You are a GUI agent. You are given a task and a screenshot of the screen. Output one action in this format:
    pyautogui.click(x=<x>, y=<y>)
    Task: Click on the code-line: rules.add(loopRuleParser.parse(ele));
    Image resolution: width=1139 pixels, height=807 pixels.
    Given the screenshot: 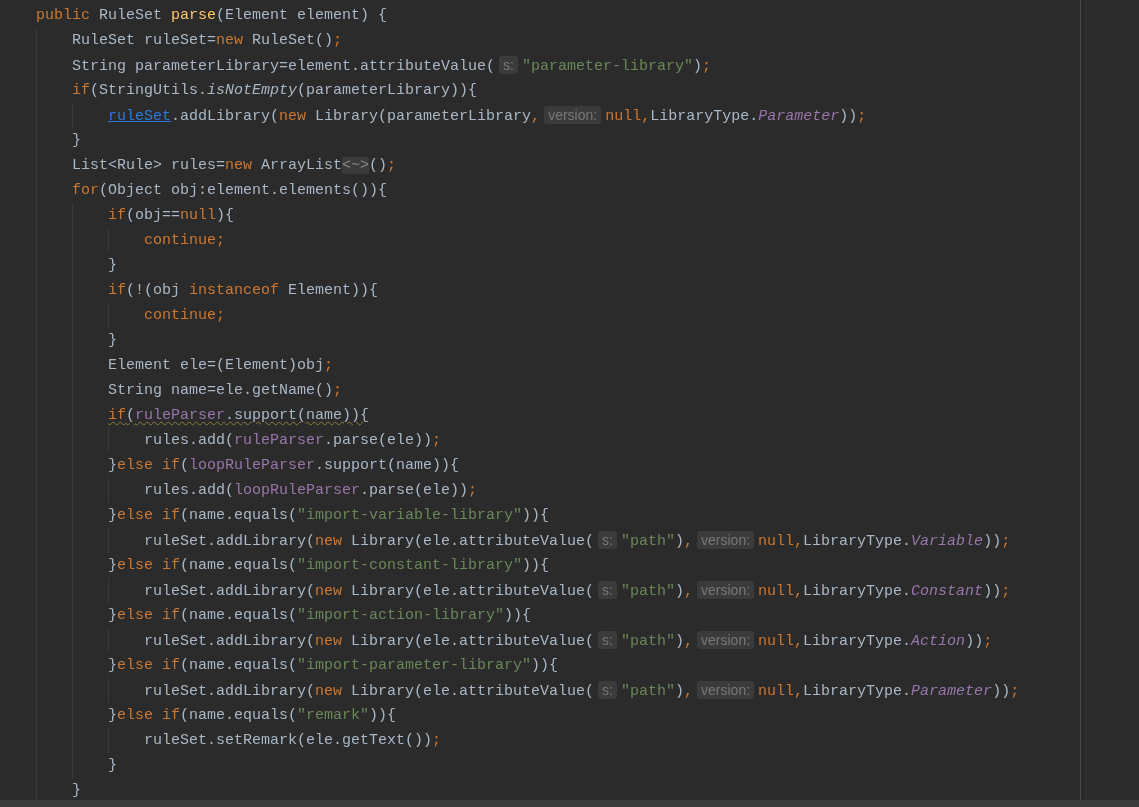 What is the action you would take?
    pyautogui.click(x=311, y=491)
    